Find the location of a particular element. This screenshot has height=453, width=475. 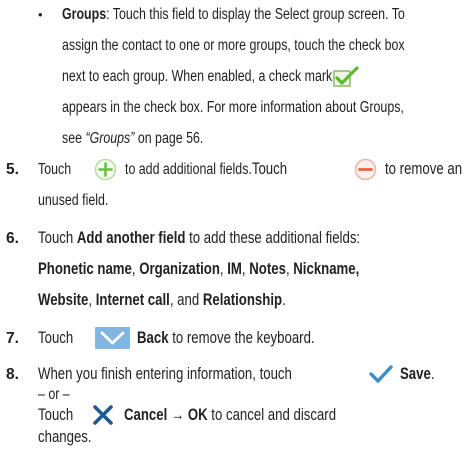

minus-circle-icon is located at coordinates (365, 169).